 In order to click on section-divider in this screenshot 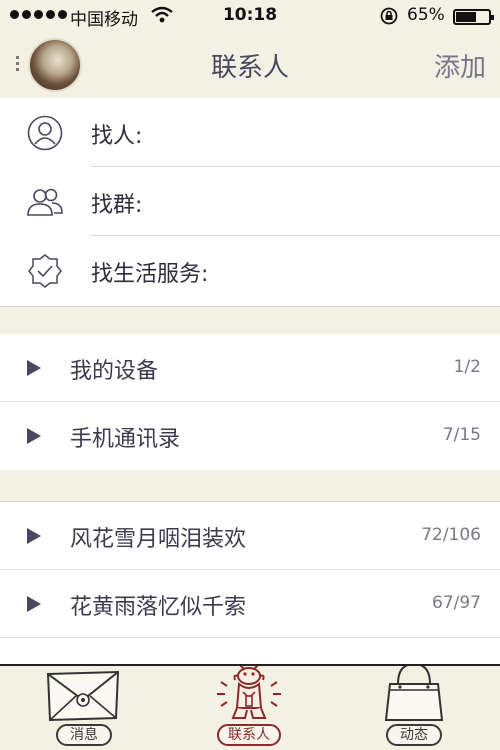, I will do `click(250, 306)`.